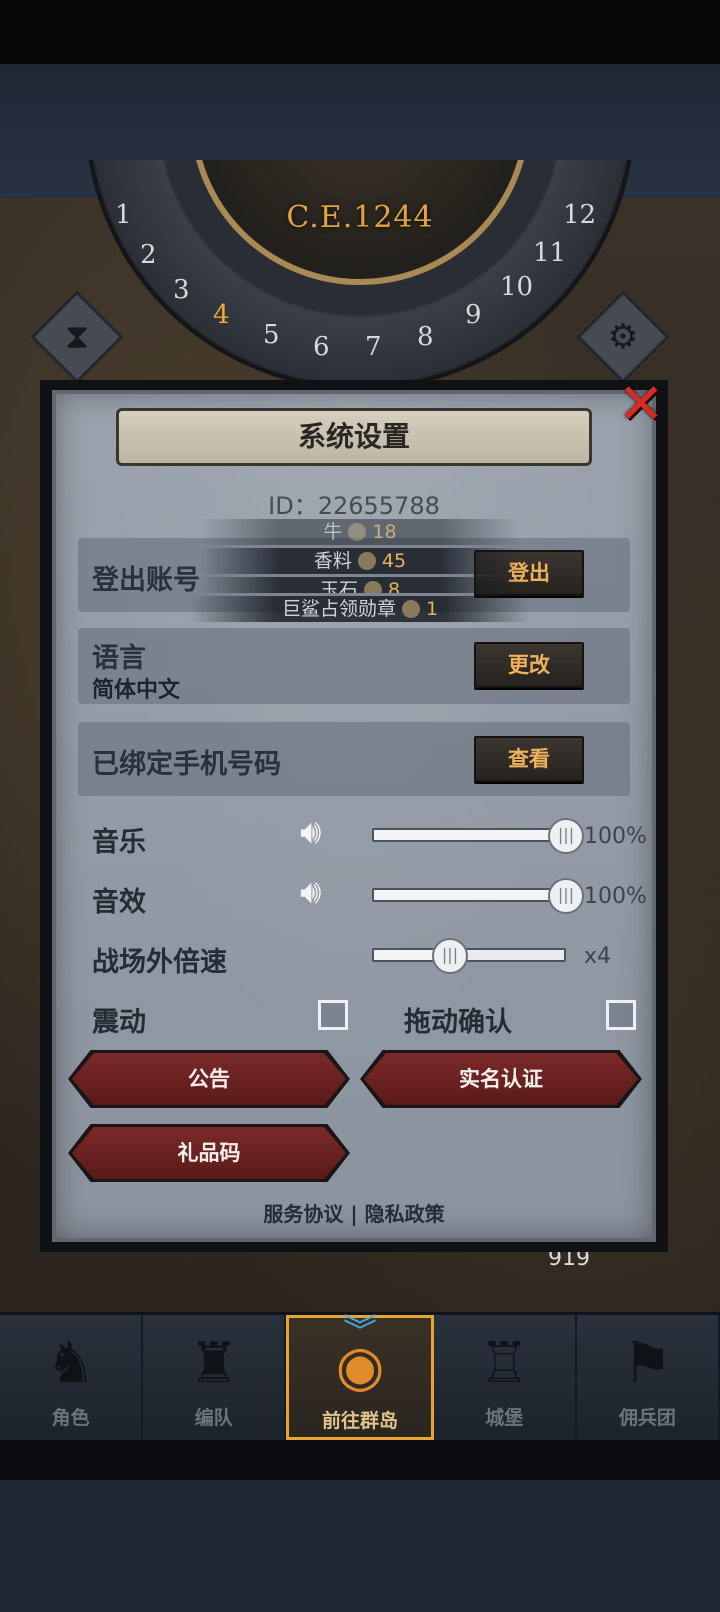 This screenshot has height=1612, width=720. What do you see at coordinates (566, 836) in the screenshot?
I see `music-slider-handle: |||` at bounding box center [566, 836].